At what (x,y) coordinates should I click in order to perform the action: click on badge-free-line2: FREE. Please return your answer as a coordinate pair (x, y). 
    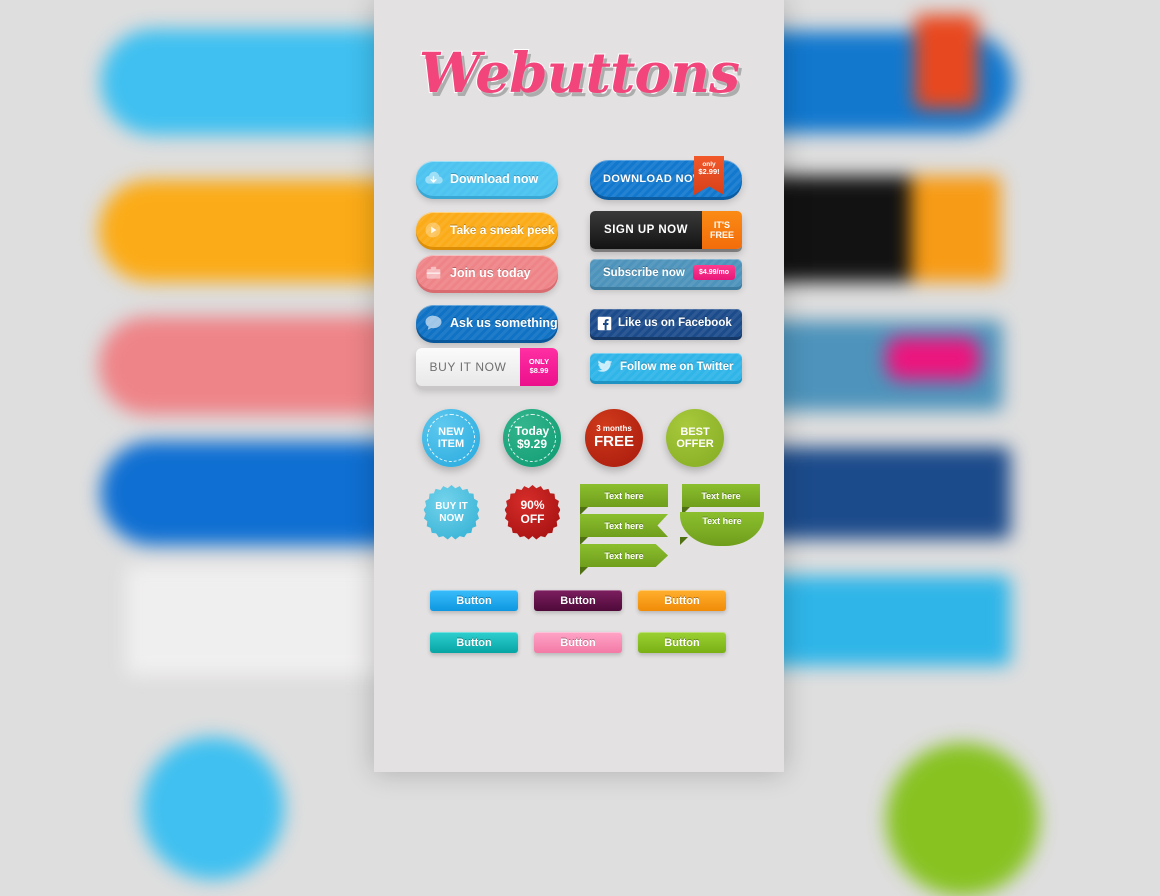
    Looking at the image, I should click on (613, 442).